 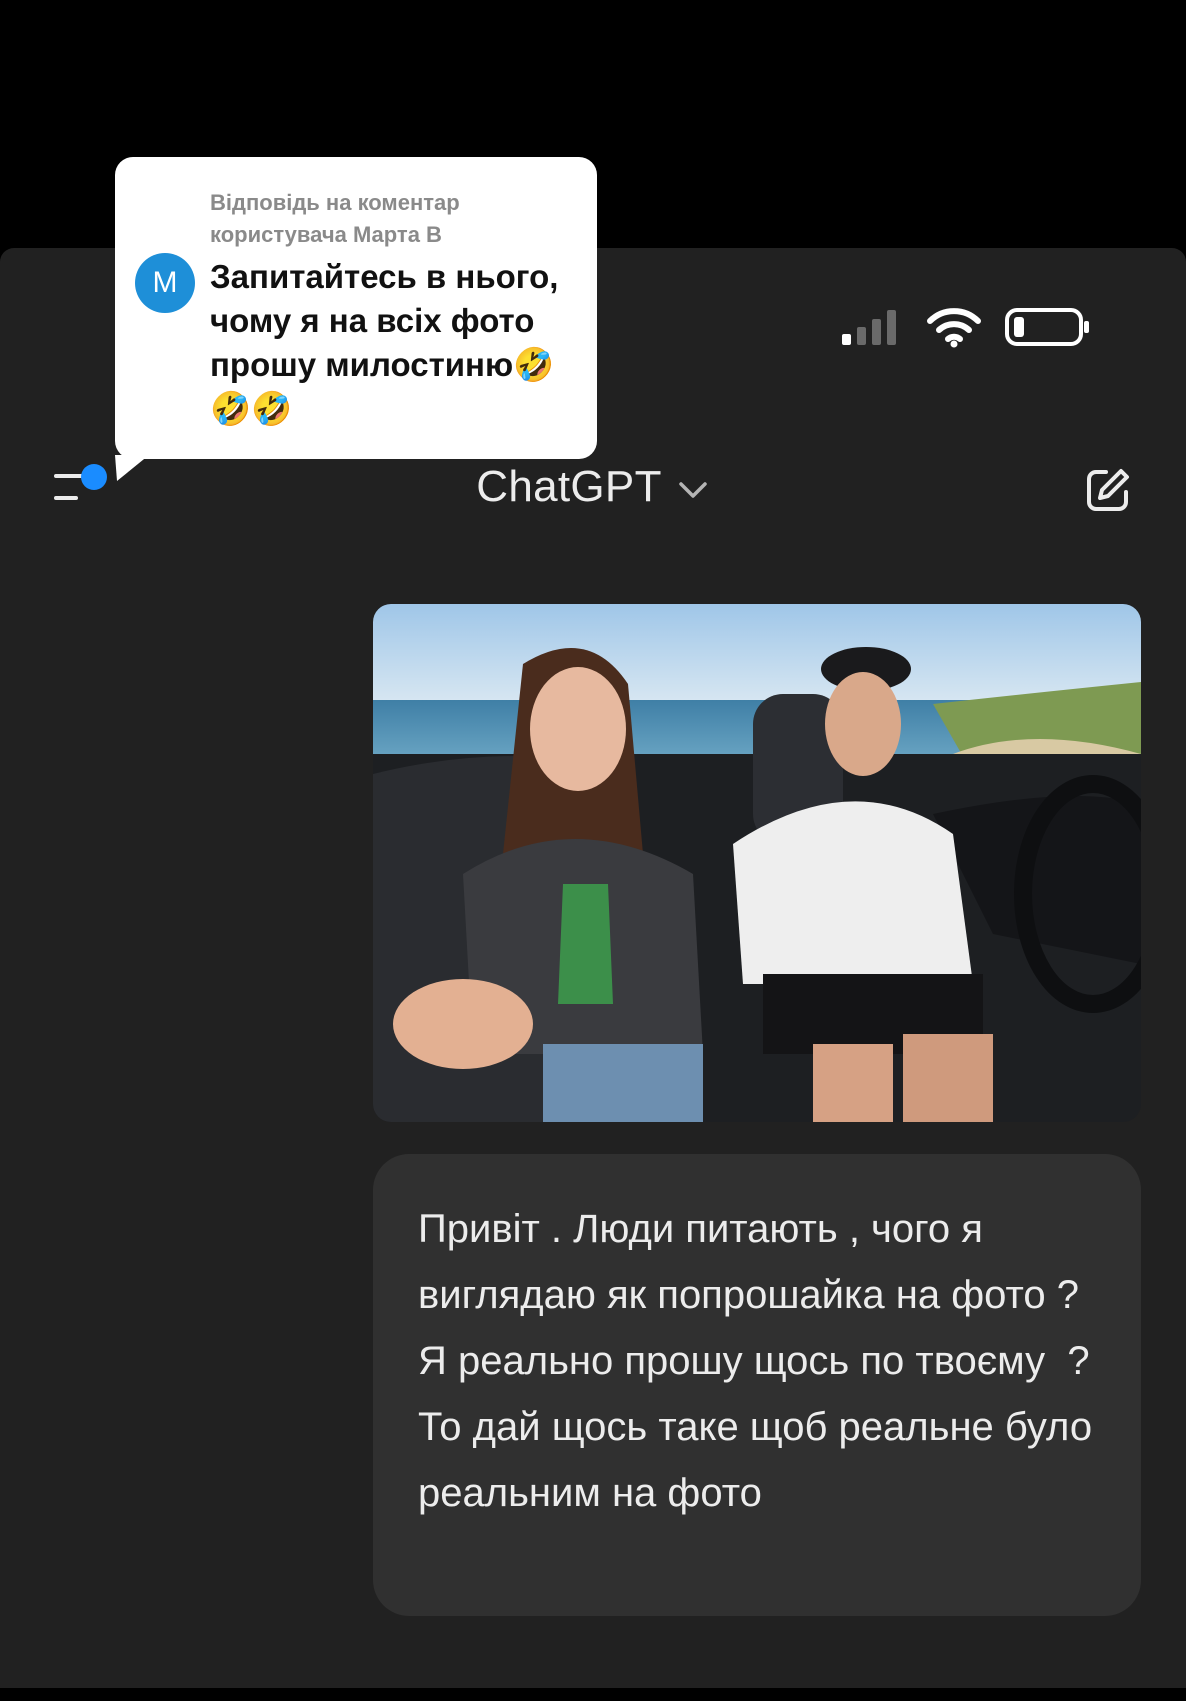 What do you see at coordinates (954, 328) in the screenshot?
I see `wifi-icon` at bounding box center [954, 328].